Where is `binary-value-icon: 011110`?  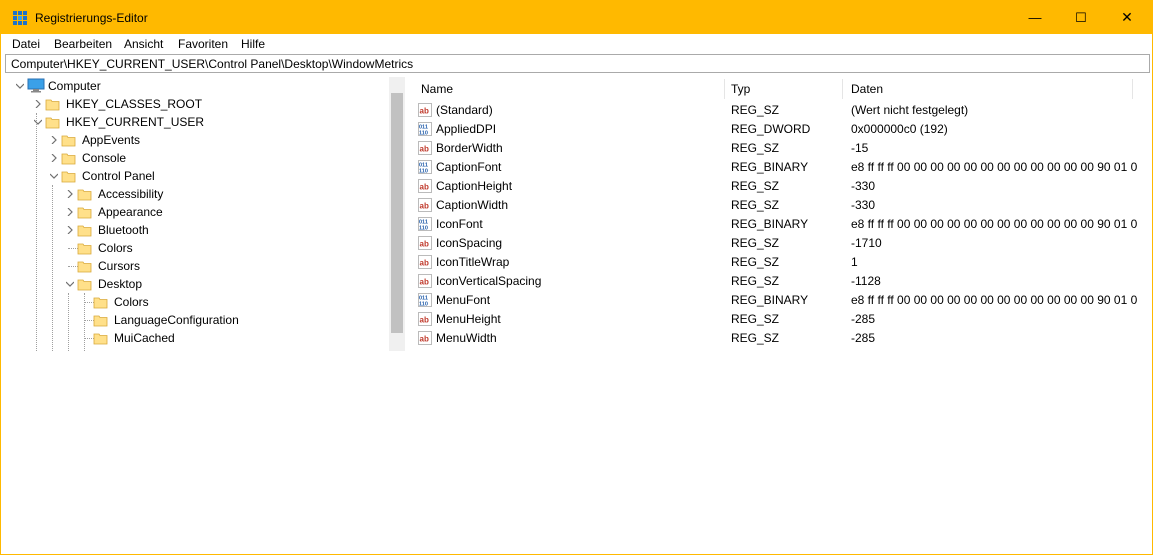 binary-value-icon: 011110 is located at coordinates (425, 167).